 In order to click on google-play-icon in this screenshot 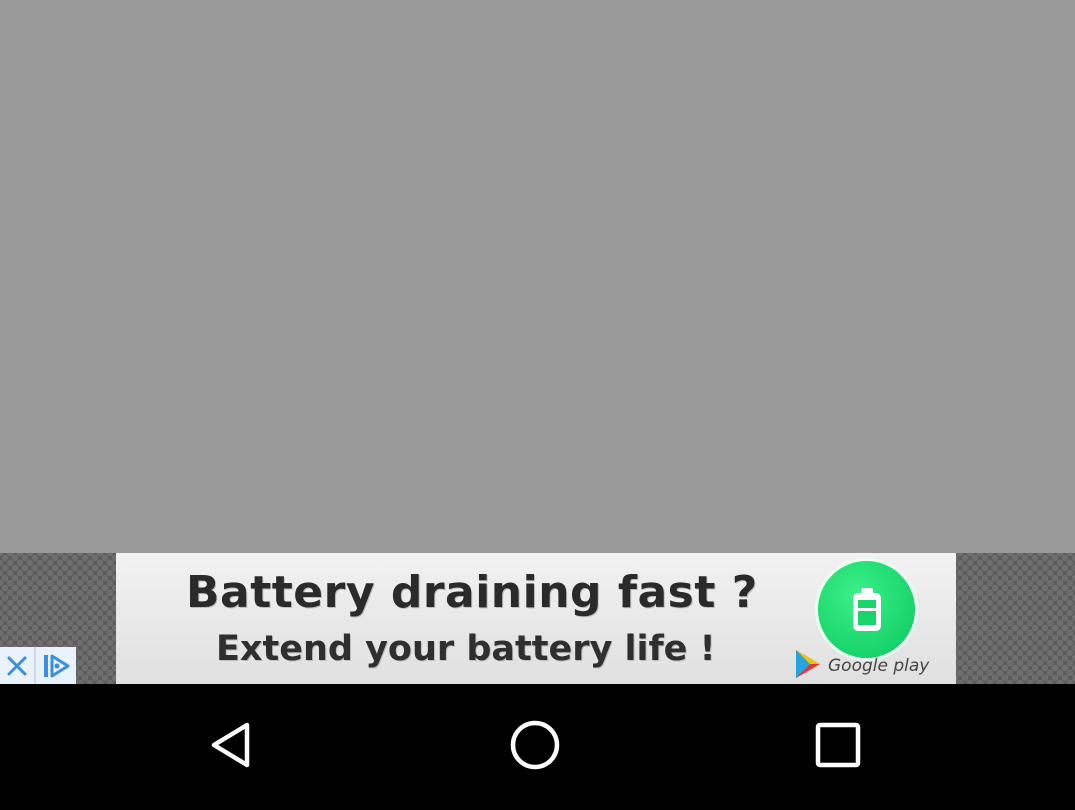, I will do `click(808, 666)`.